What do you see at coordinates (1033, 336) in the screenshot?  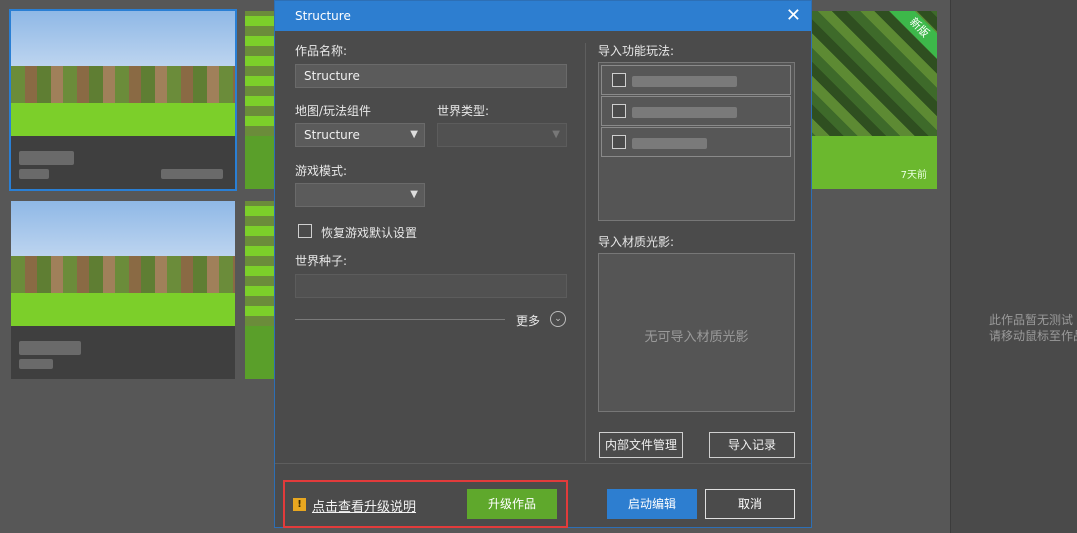 I see `preview-hint-line2: 请移动鼠标至作品` at bounding box center [1033, 336].